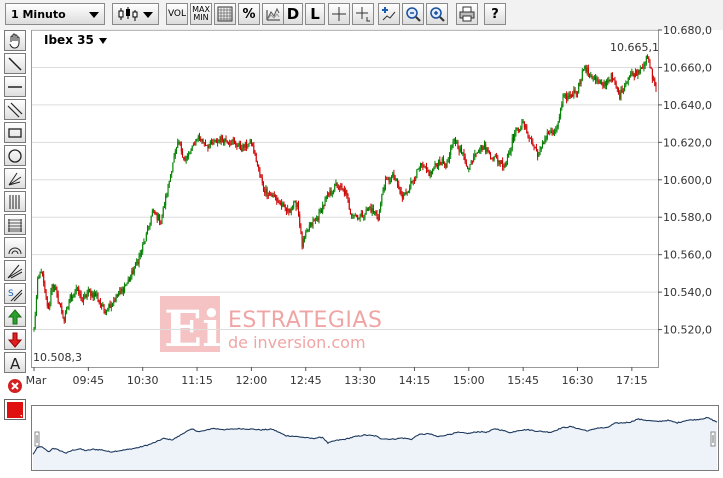  Describe the element at coordinates (103, 41) in the screenshot. I see `chevron-down-icon` at that location.